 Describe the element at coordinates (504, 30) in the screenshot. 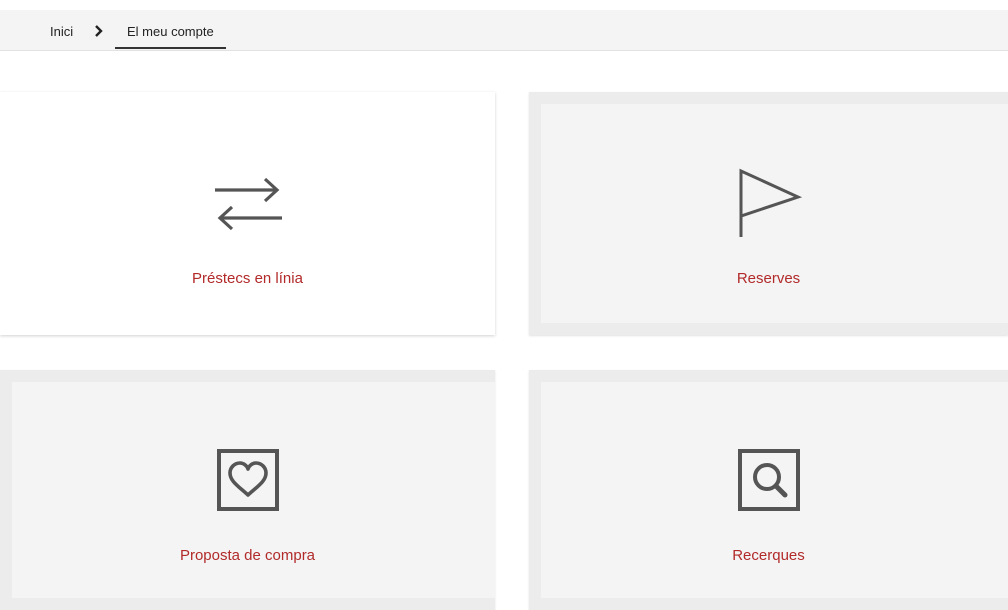

I see `breadcrumb: Inici El meu compte` at that location.